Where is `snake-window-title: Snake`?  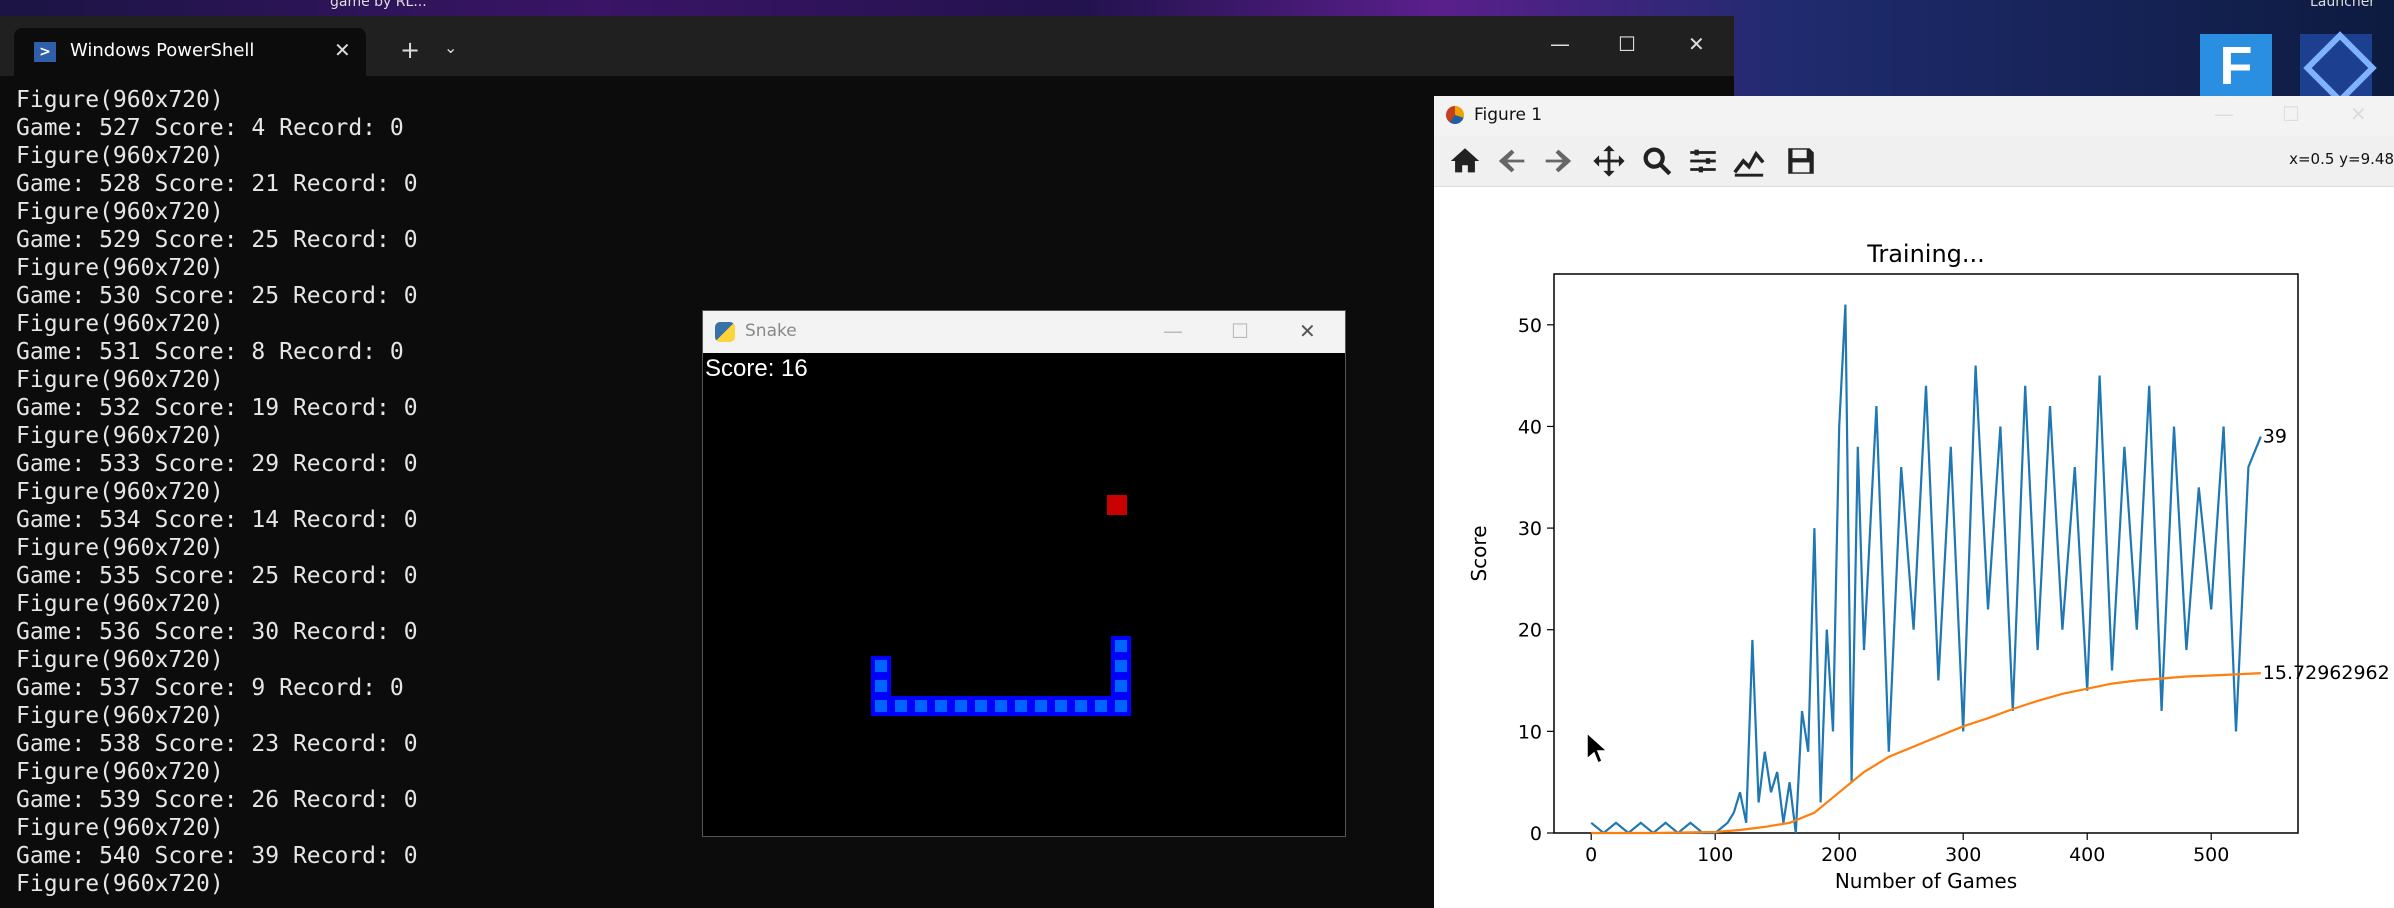
snake-window-title: Snake is located at coordinates (771, 331).